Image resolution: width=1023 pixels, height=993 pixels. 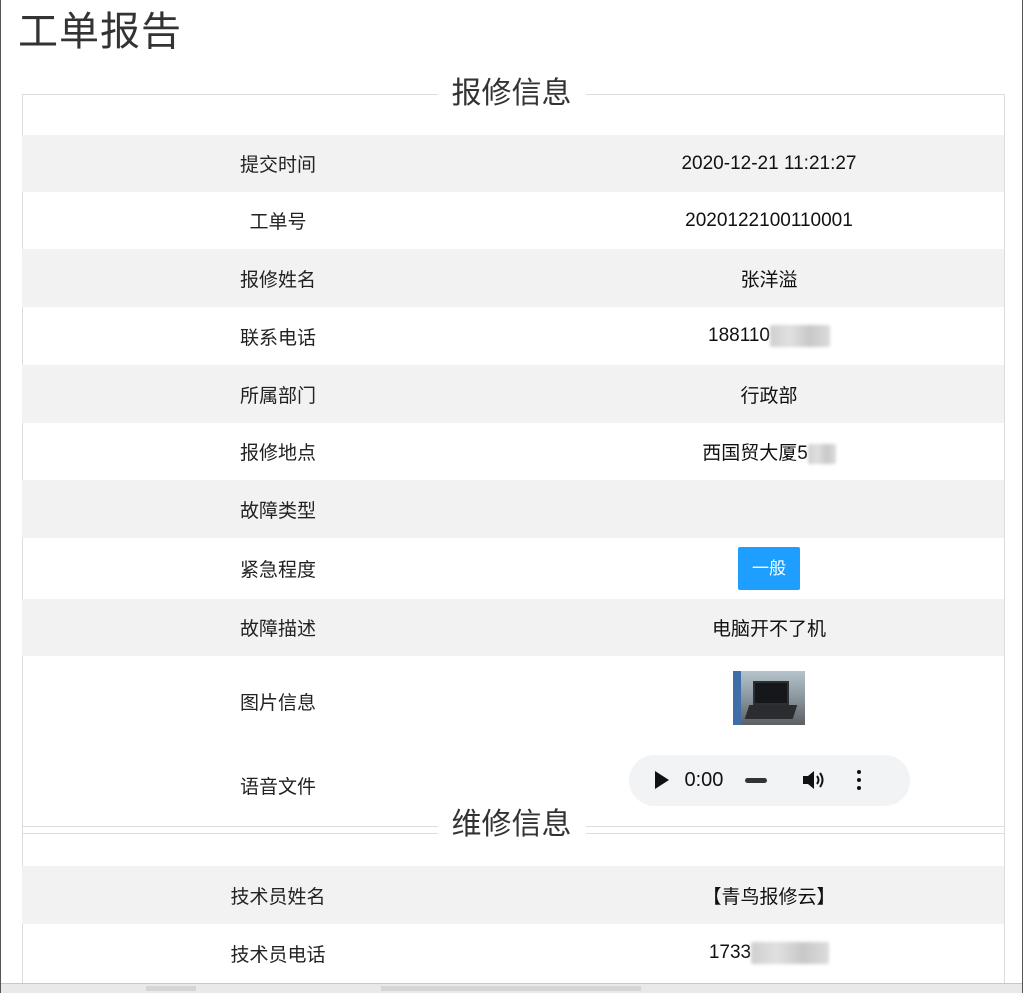 What do you see at coordinates (513, 394) in the screenshot?
I see `table-row: 所属部门 行政部` at bounding box center [513, 394].